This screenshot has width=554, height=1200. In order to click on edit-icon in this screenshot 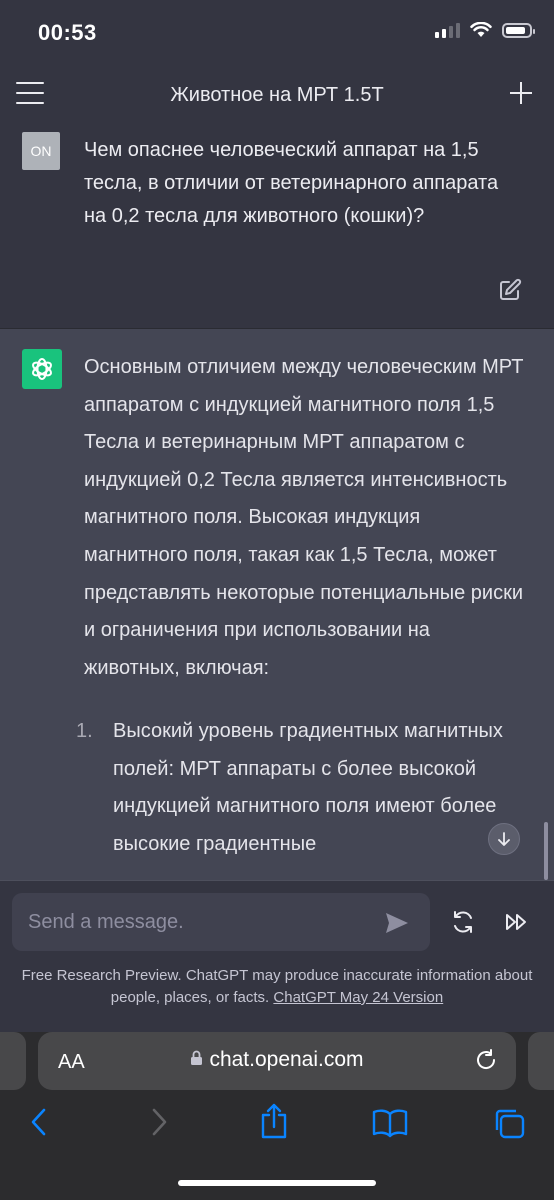, I will do `click(510, 290)`.